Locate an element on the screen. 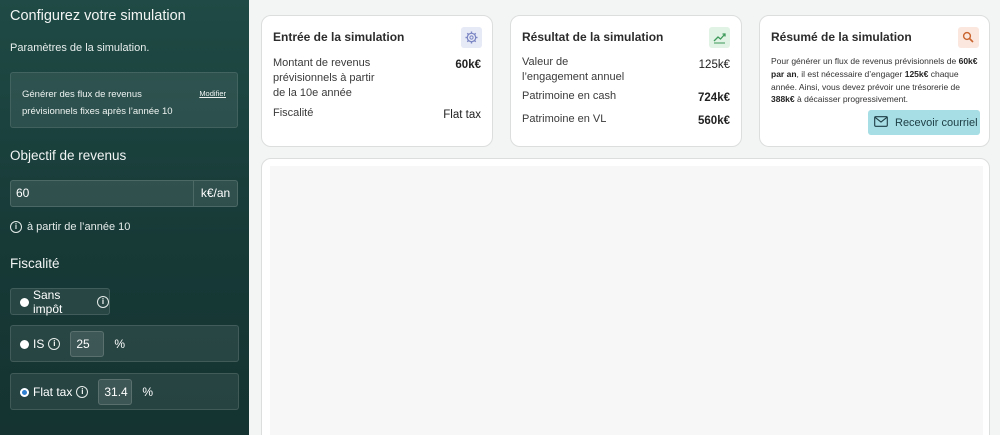 Image resolution: width=1000 pixels, height=435 pixels. option-is: IS i 25 % is located at coordinates (124, 343).